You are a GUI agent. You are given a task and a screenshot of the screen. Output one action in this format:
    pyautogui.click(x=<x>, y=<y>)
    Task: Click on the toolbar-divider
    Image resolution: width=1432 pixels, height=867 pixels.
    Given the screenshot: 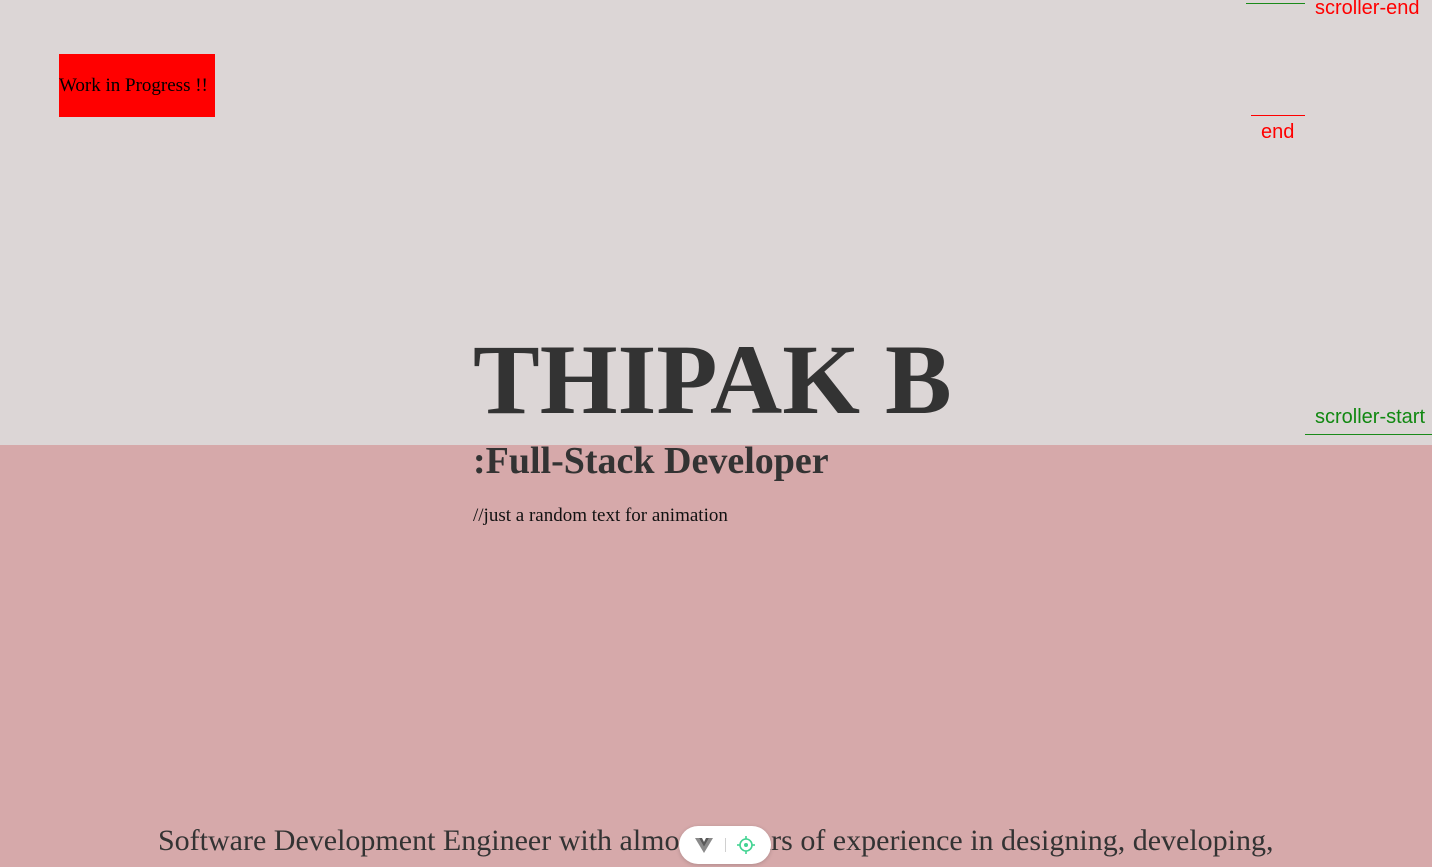 What is the action you would take?
    pyautogui.click(x=725, y=845)
    